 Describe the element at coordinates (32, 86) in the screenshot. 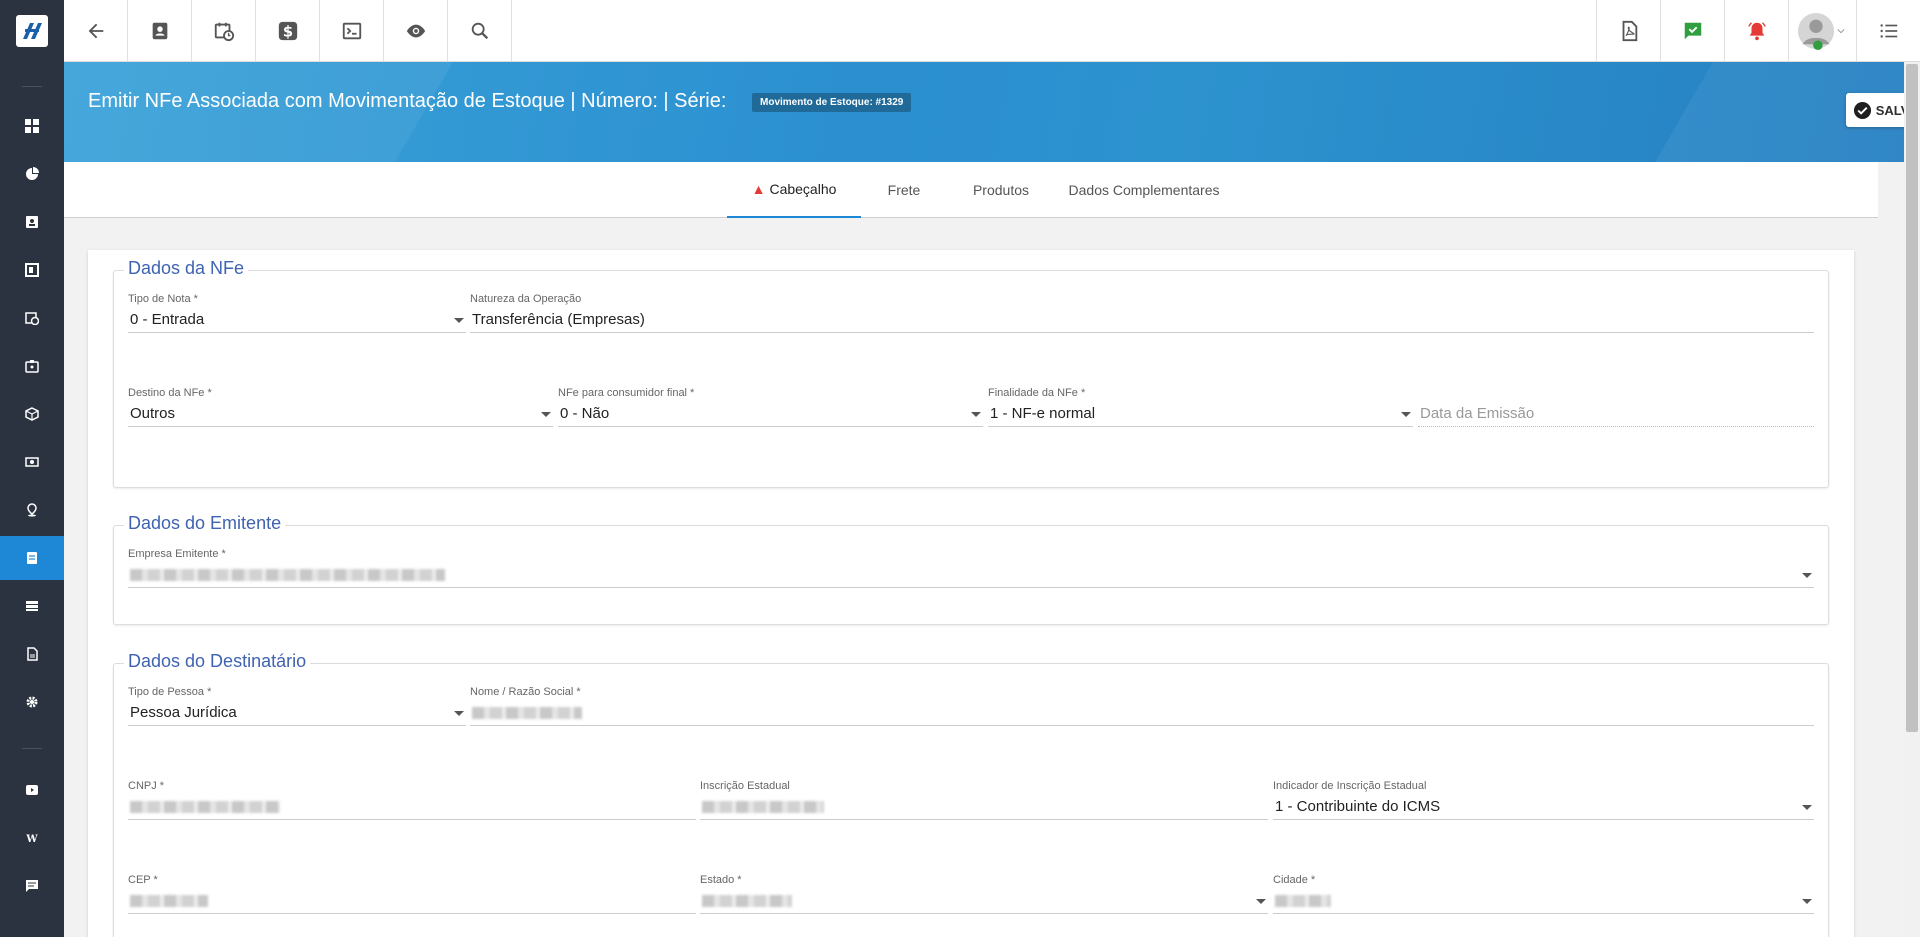

I see `sidebar-divider` at that location.